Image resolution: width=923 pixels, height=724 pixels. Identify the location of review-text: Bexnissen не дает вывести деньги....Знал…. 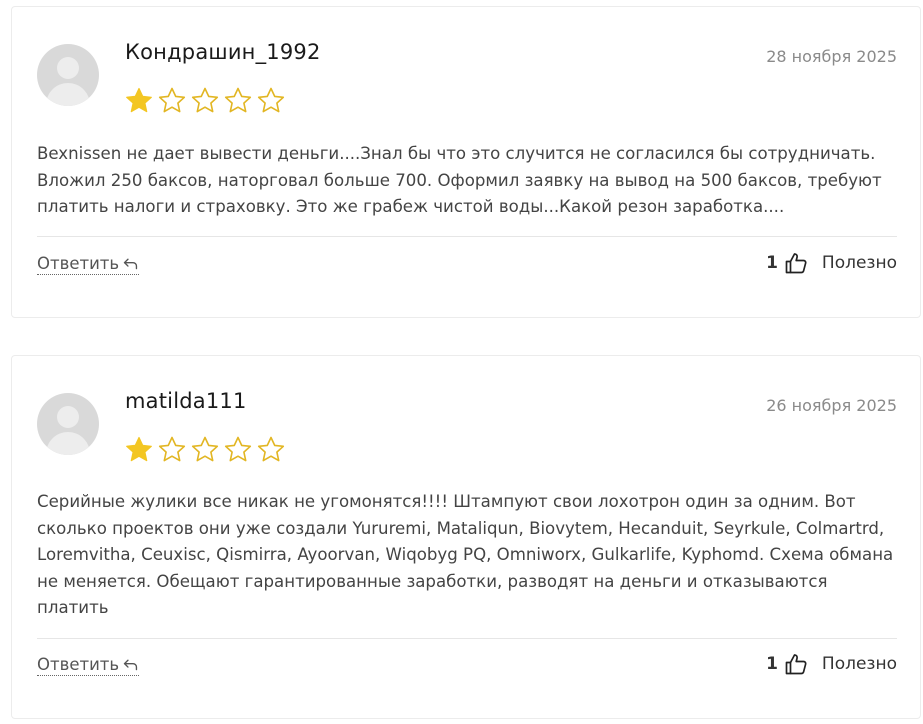
(459, 180).